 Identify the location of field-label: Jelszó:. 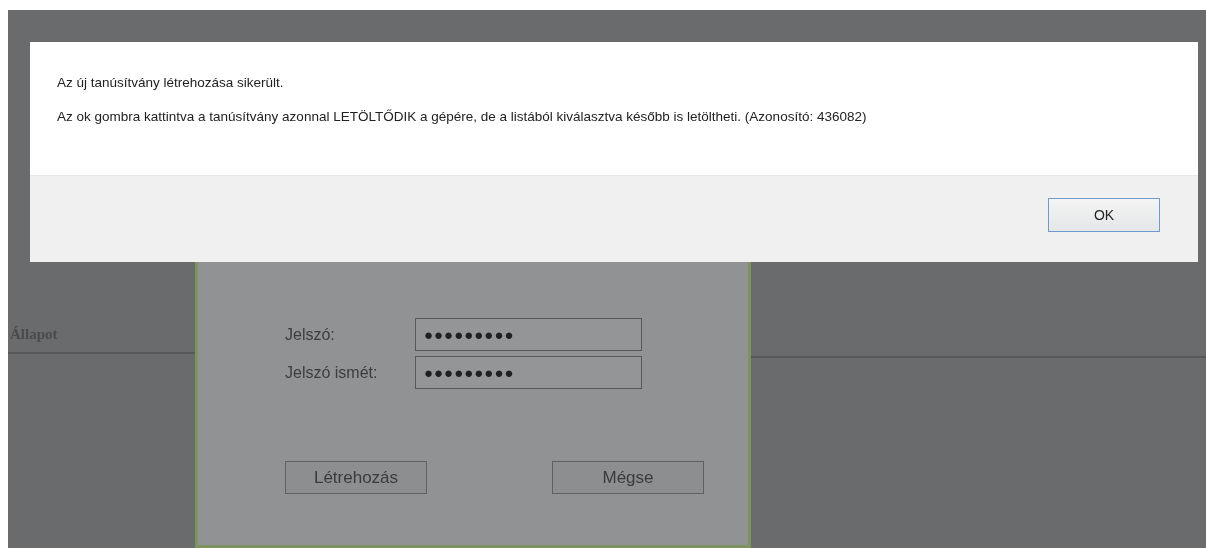
(310, 334).